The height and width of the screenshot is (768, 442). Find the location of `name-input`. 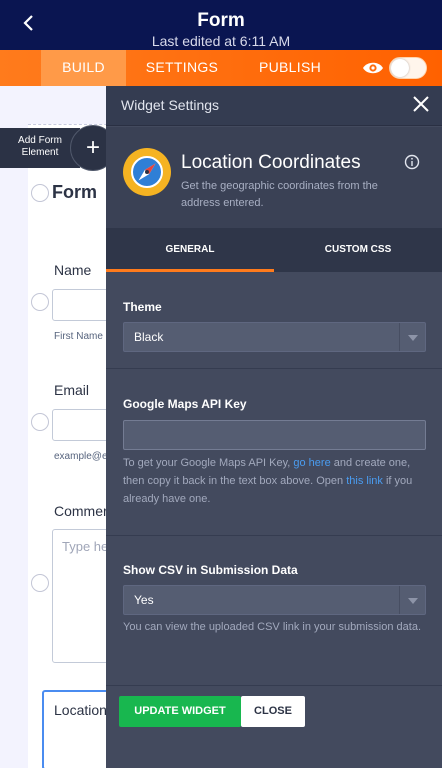

name-input is located at coordinates (79, 305).